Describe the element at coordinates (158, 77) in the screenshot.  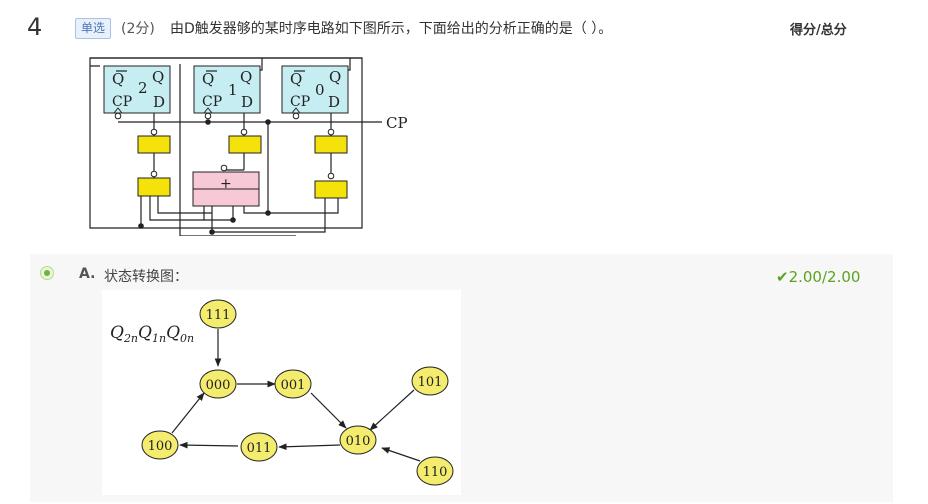
I see `ff2-q-label: Q` at that location.